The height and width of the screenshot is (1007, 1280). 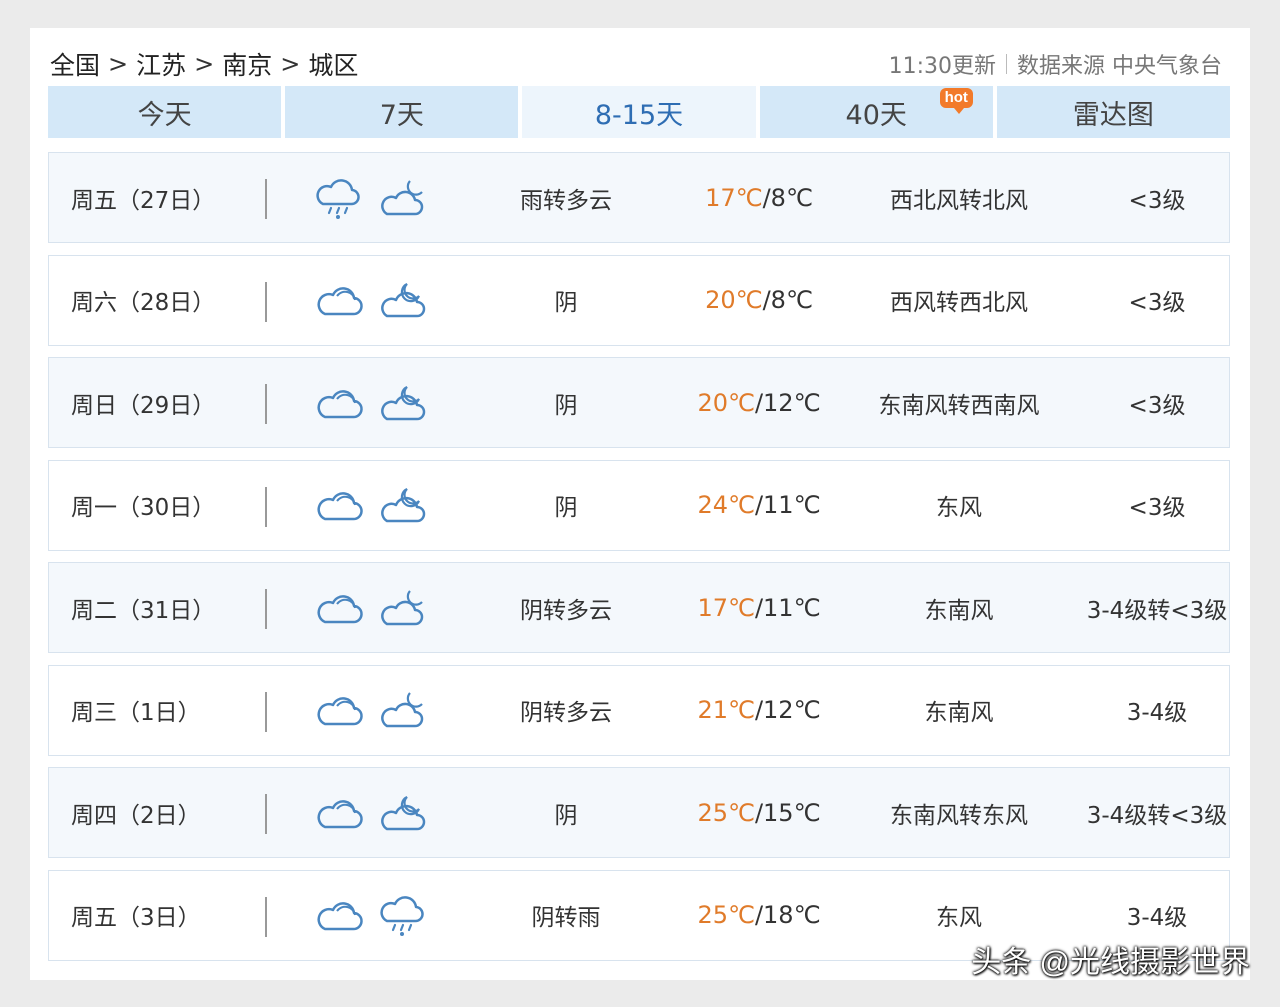 I want to click on rain-cloud-icon, so click(x=402, y=915).